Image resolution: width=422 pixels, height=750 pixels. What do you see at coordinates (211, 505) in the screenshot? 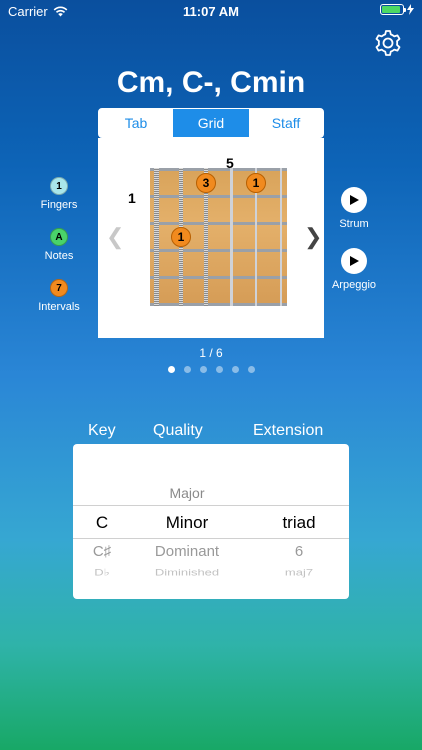
I see `selection-line-top` at bounding box center [211, 505].